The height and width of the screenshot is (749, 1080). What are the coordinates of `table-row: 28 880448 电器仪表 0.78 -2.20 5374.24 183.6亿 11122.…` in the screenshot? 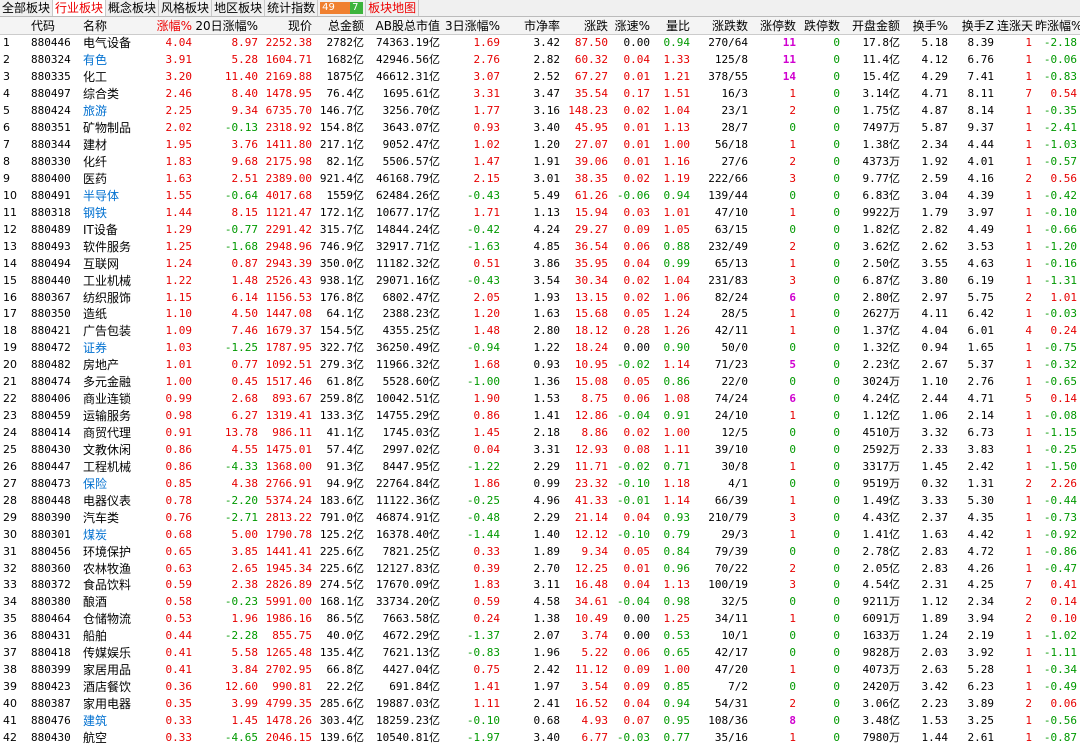 It's located at (540, 500).